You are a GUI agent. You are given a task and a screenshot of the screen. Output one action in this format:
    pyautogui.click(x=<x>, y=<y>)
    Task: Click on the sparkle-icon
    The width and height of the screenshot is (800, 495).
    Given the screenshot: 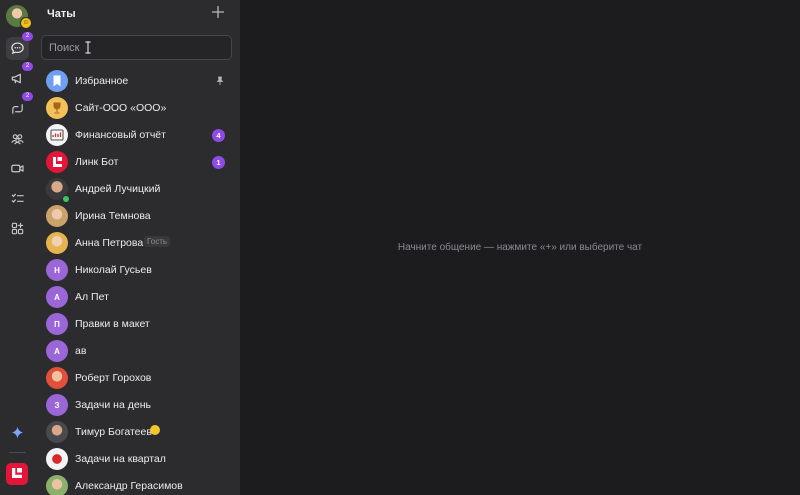 What is the action you would take?
    pyautogui.click(x=17, y=432)
    